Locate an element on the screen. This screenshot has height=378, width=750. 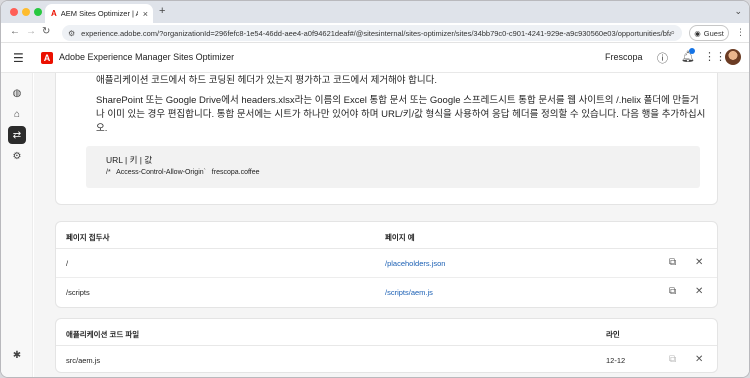
avatar is located at coordinates (733, 57).